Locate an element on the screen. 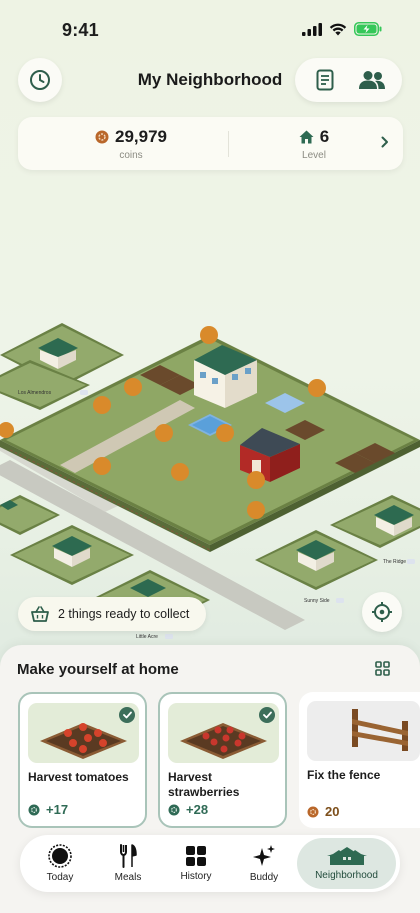 This screenshot has width=420, height=913. task-reward: +28 is located at coordinates (188, 809).